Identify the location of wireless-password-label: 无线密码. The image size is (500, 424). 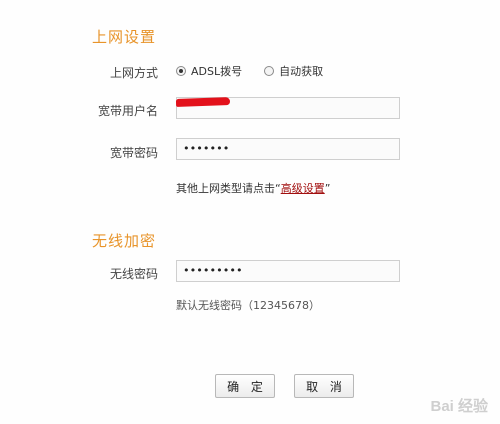
(133, 274).